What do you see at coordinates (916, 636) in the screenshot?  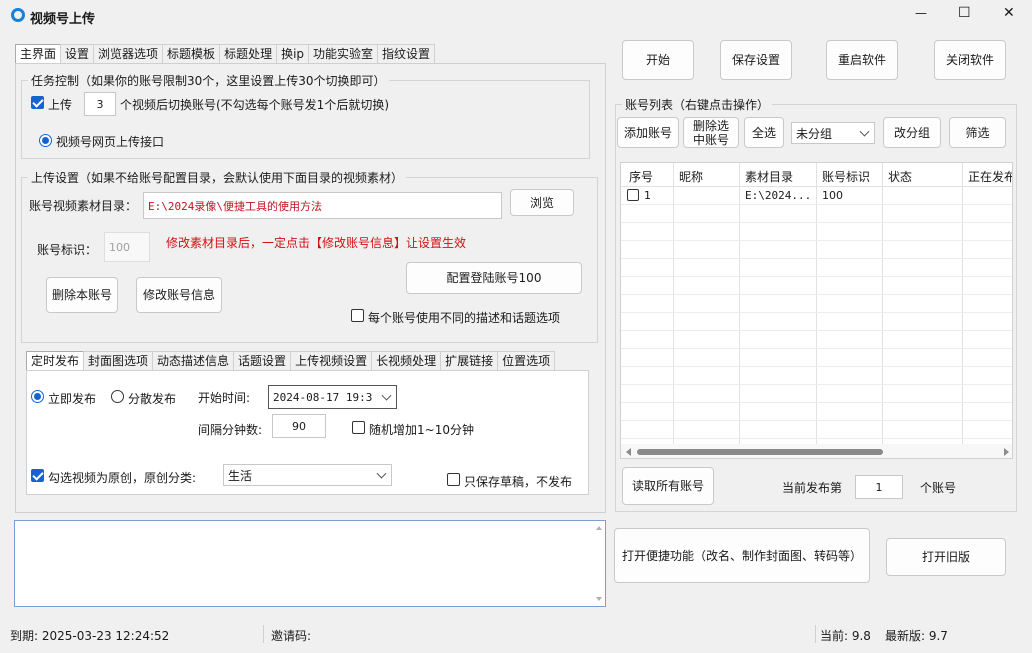 I see `latest-version: 最新版: 9.7` at bounding box center [916, 636].